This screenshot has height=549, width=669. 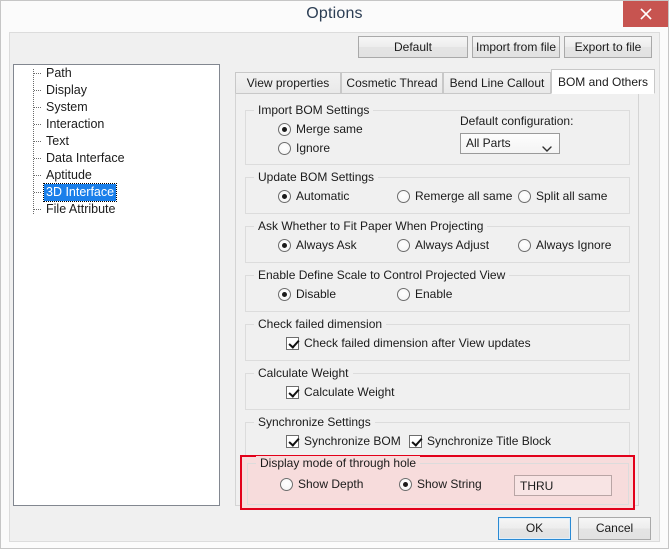 I want to click on page-title: Options, so click(x=334, y=13).